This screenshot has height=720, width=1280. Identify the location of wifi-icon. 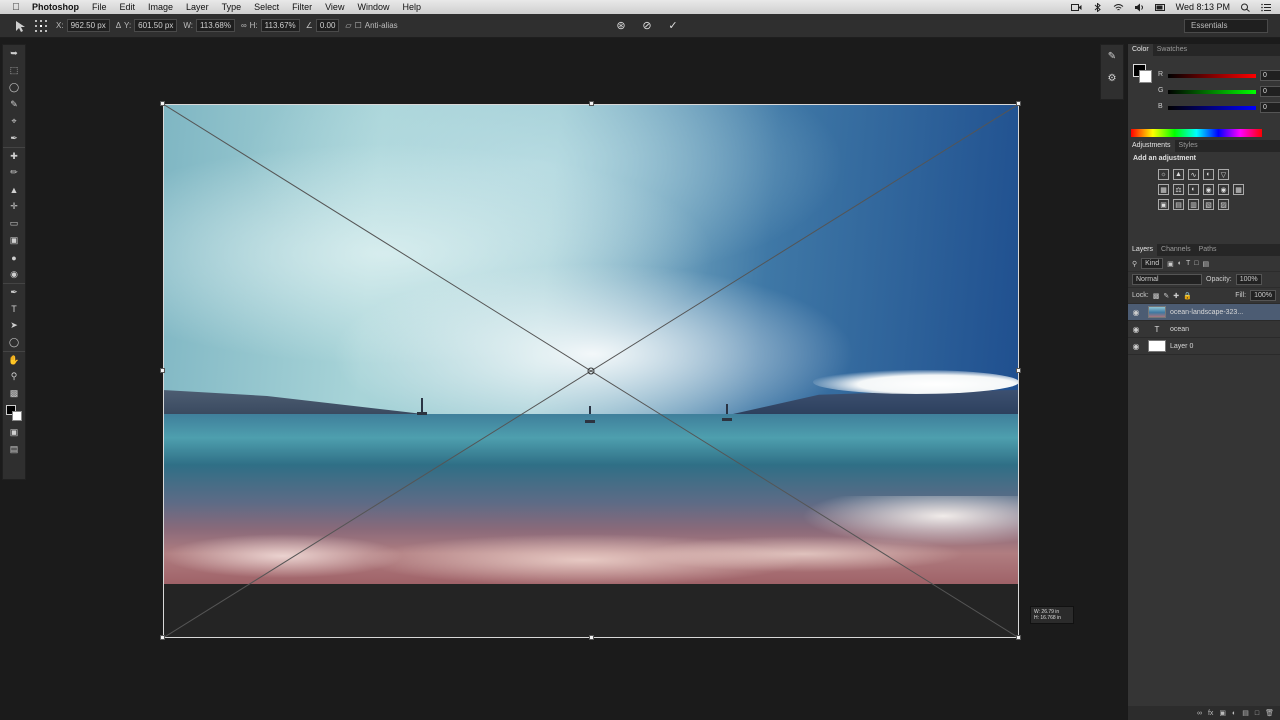
(1118, 7).